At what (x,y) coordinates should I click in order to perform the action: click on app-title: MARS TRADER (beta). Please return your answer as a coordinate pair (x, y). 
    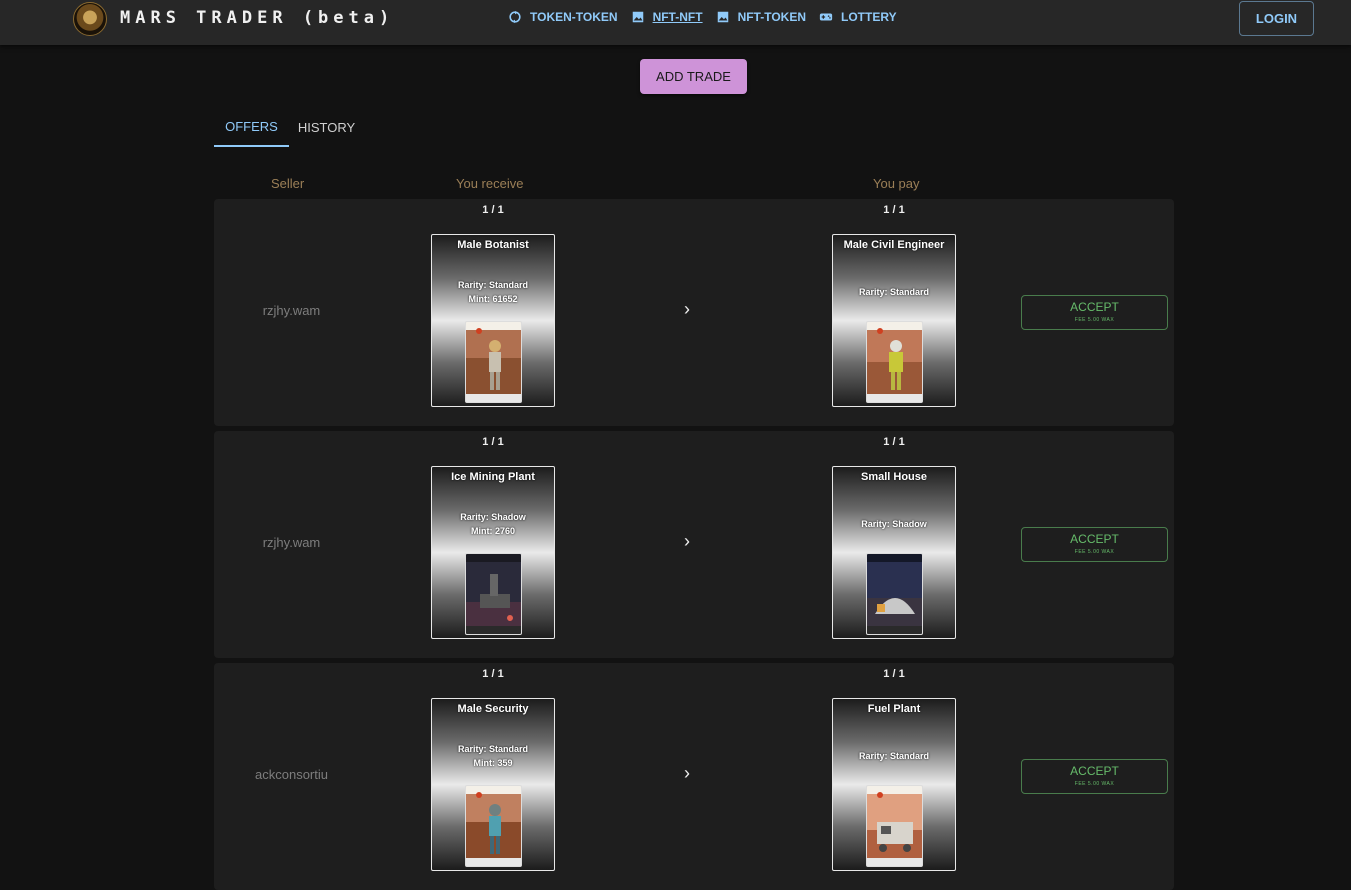
    Looking at the image, I should click on (257, 18).